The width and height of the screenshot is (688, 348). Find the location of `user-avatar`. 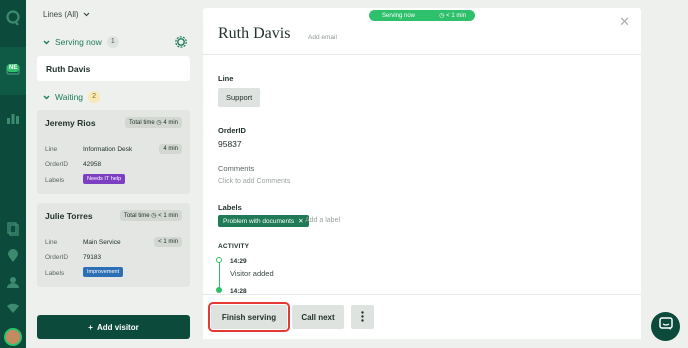

user-avatar is located at coordinates (13, 337).